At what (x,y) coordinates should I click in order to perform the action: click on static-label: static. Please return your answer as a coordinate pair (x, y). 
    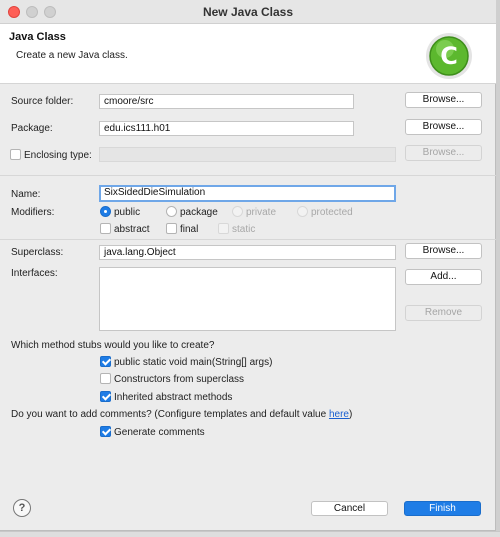
    Looking at the image, I should click on (244, 229).